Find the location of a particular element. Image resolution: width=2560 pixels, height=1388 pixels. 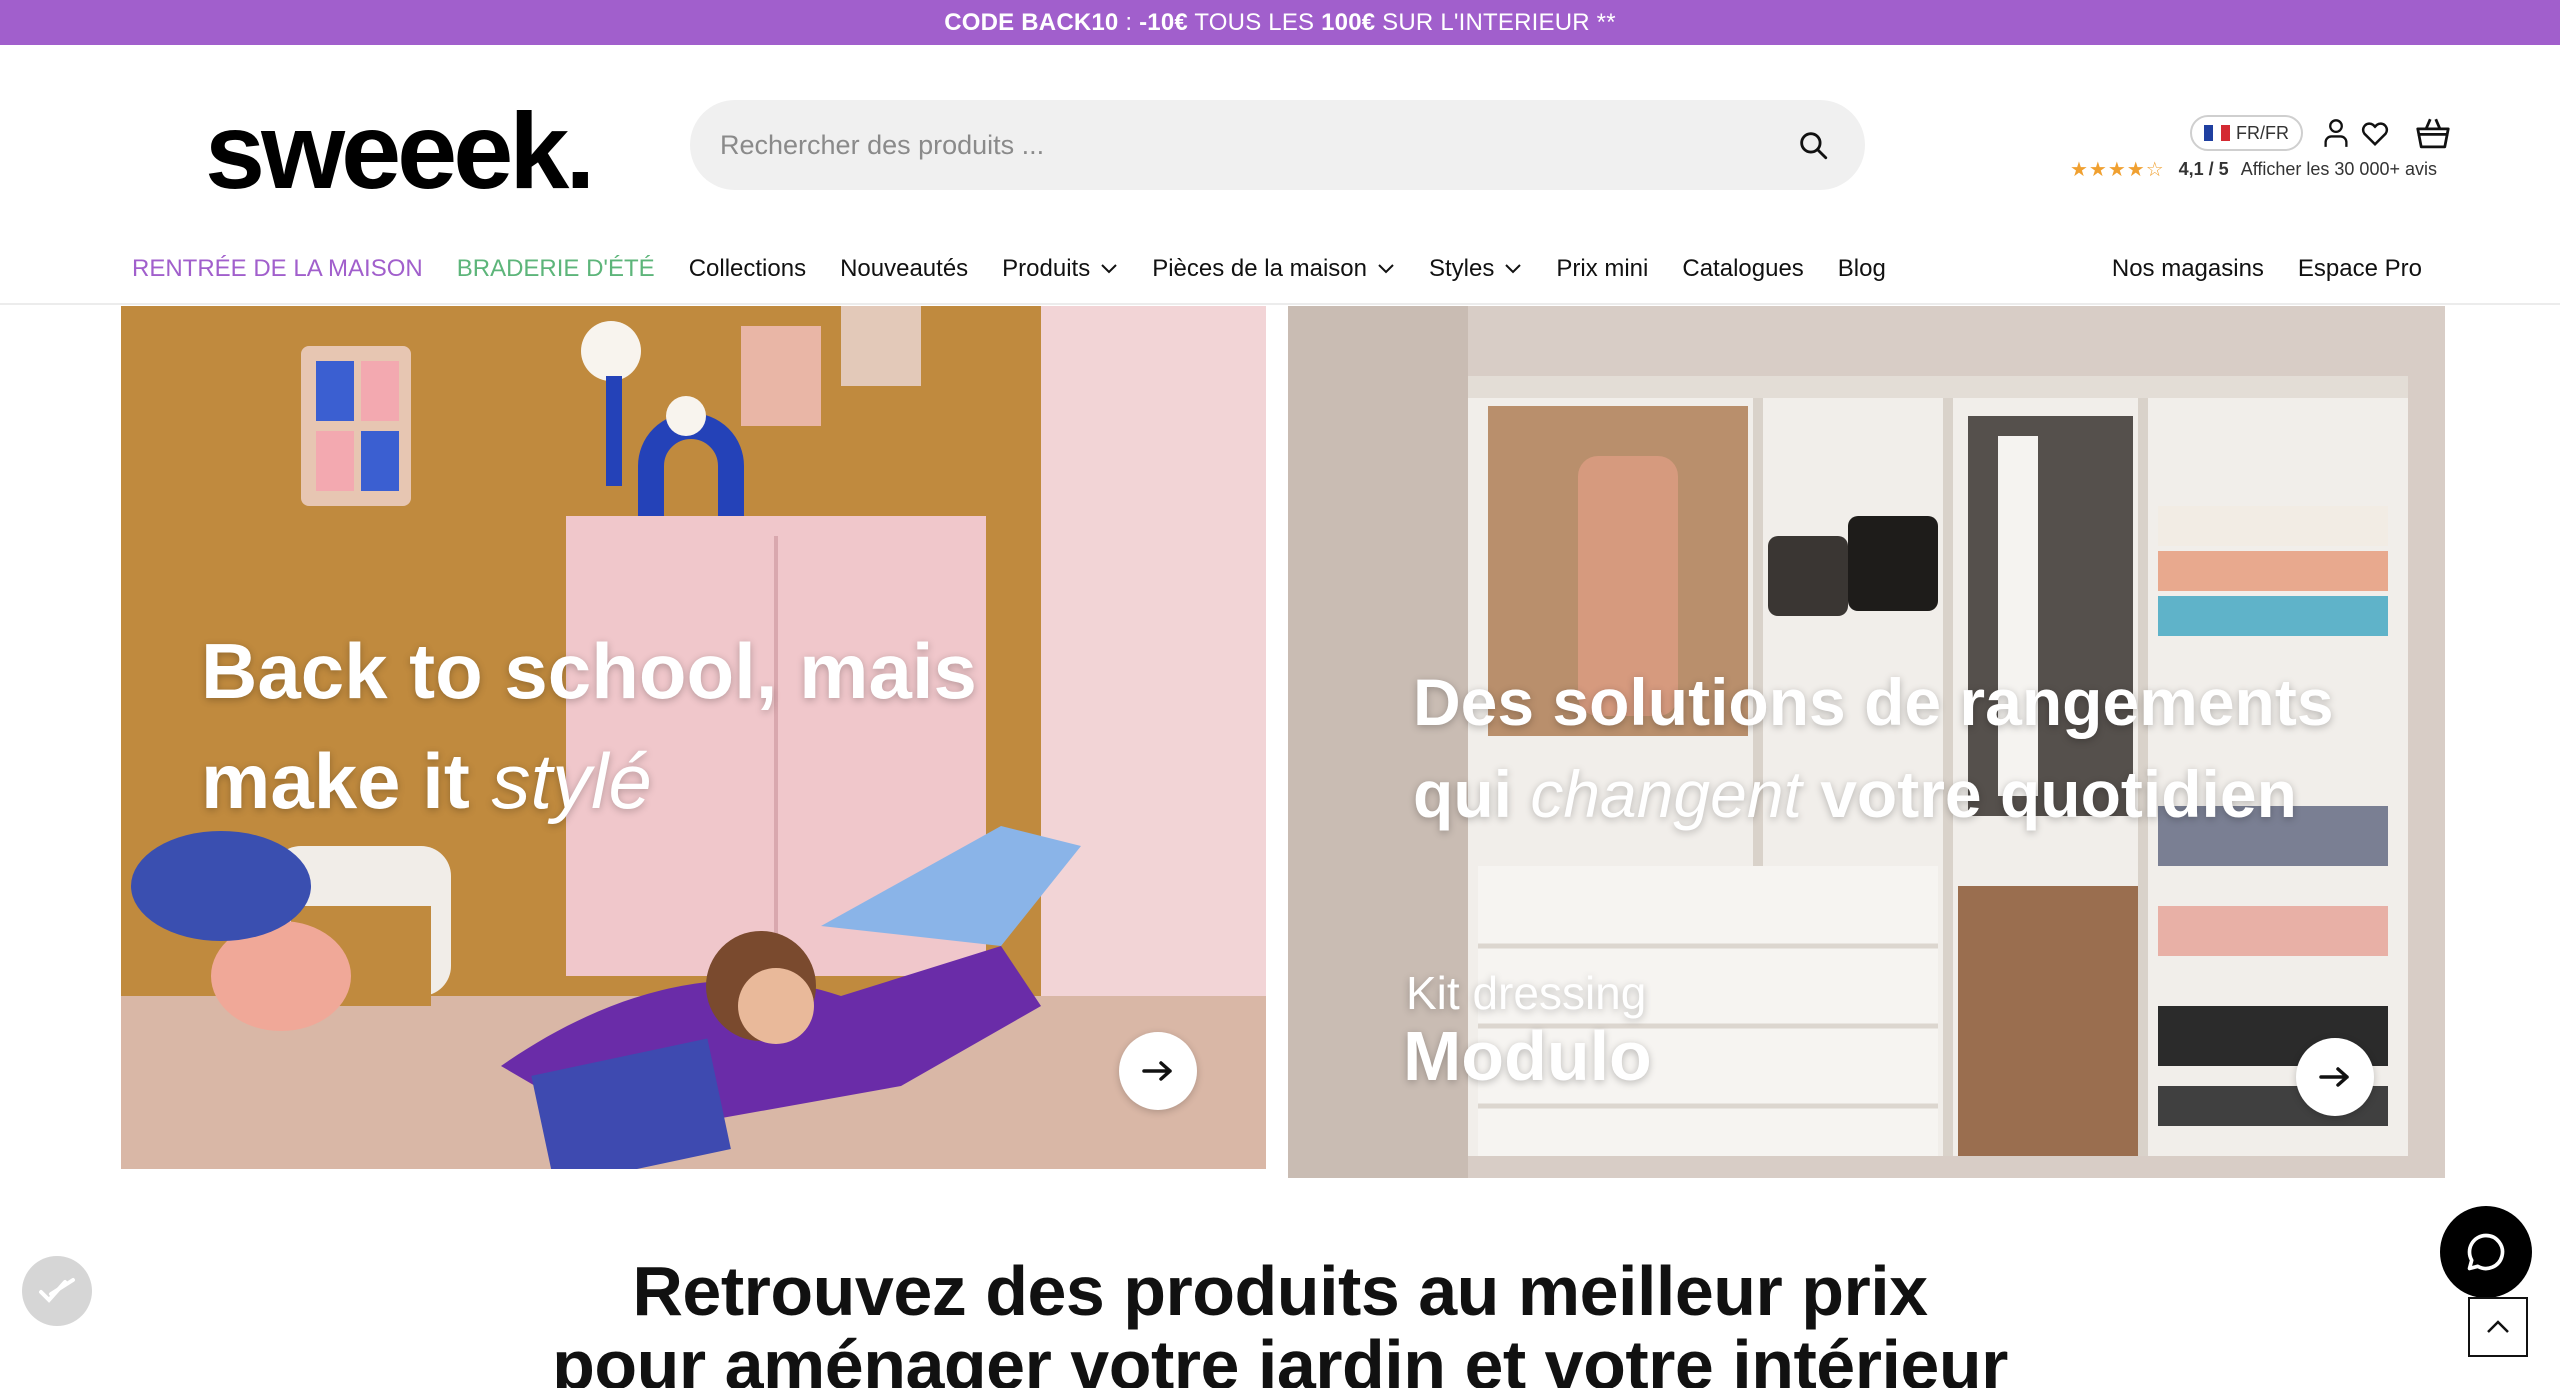

checkmark-icon is located at coordinates (57, 1290).